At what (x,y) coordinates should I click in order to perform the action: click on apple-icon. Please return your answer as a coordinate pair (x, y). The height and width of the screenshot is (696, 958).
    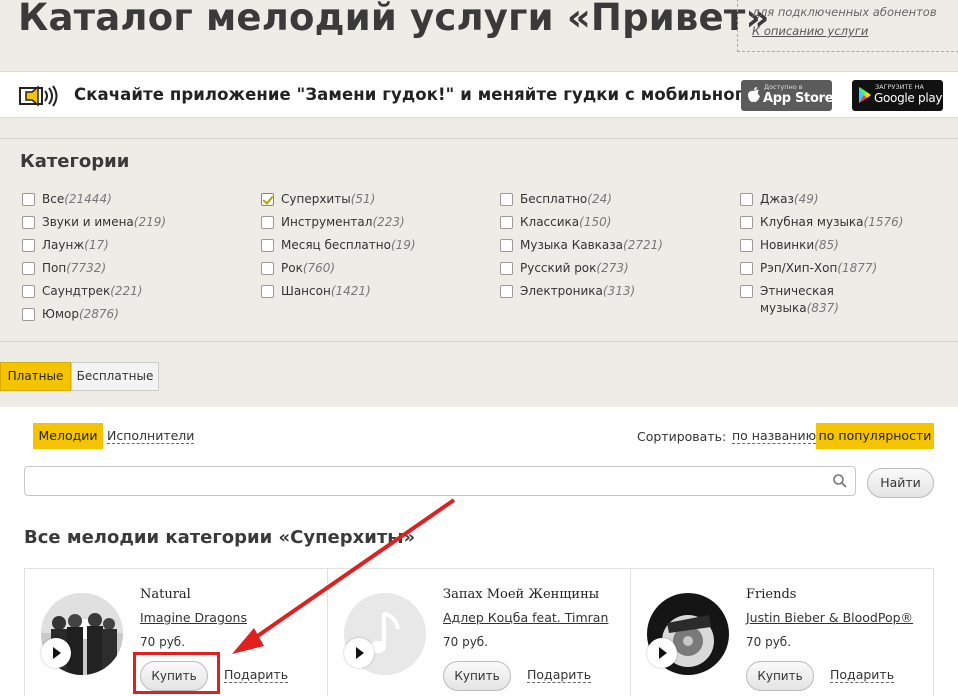
    Looking at the image, I should click on (754, 94).